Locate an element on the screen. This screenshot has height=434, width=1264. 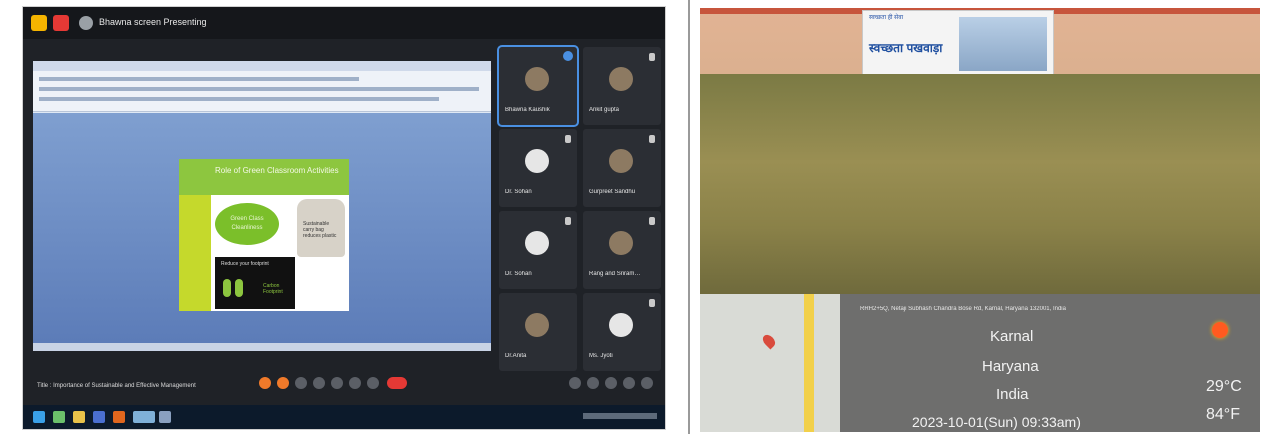
participant-tile: Gurpreet Sandhu is located at coordinates (622, 168).